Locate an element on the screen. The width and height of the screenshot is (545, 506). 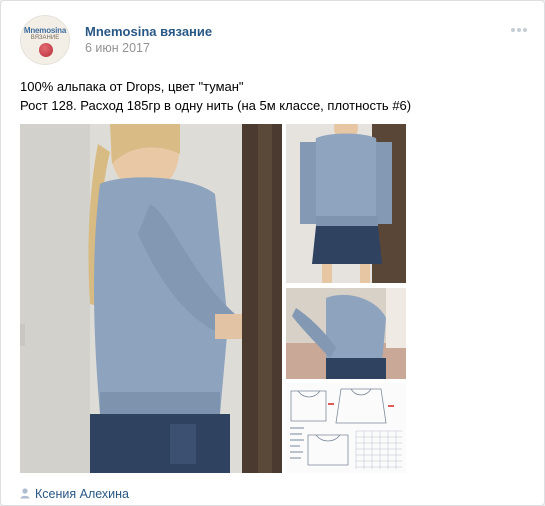
post-signer-link: Ксения Алехина is located at coordinates (74, 494).